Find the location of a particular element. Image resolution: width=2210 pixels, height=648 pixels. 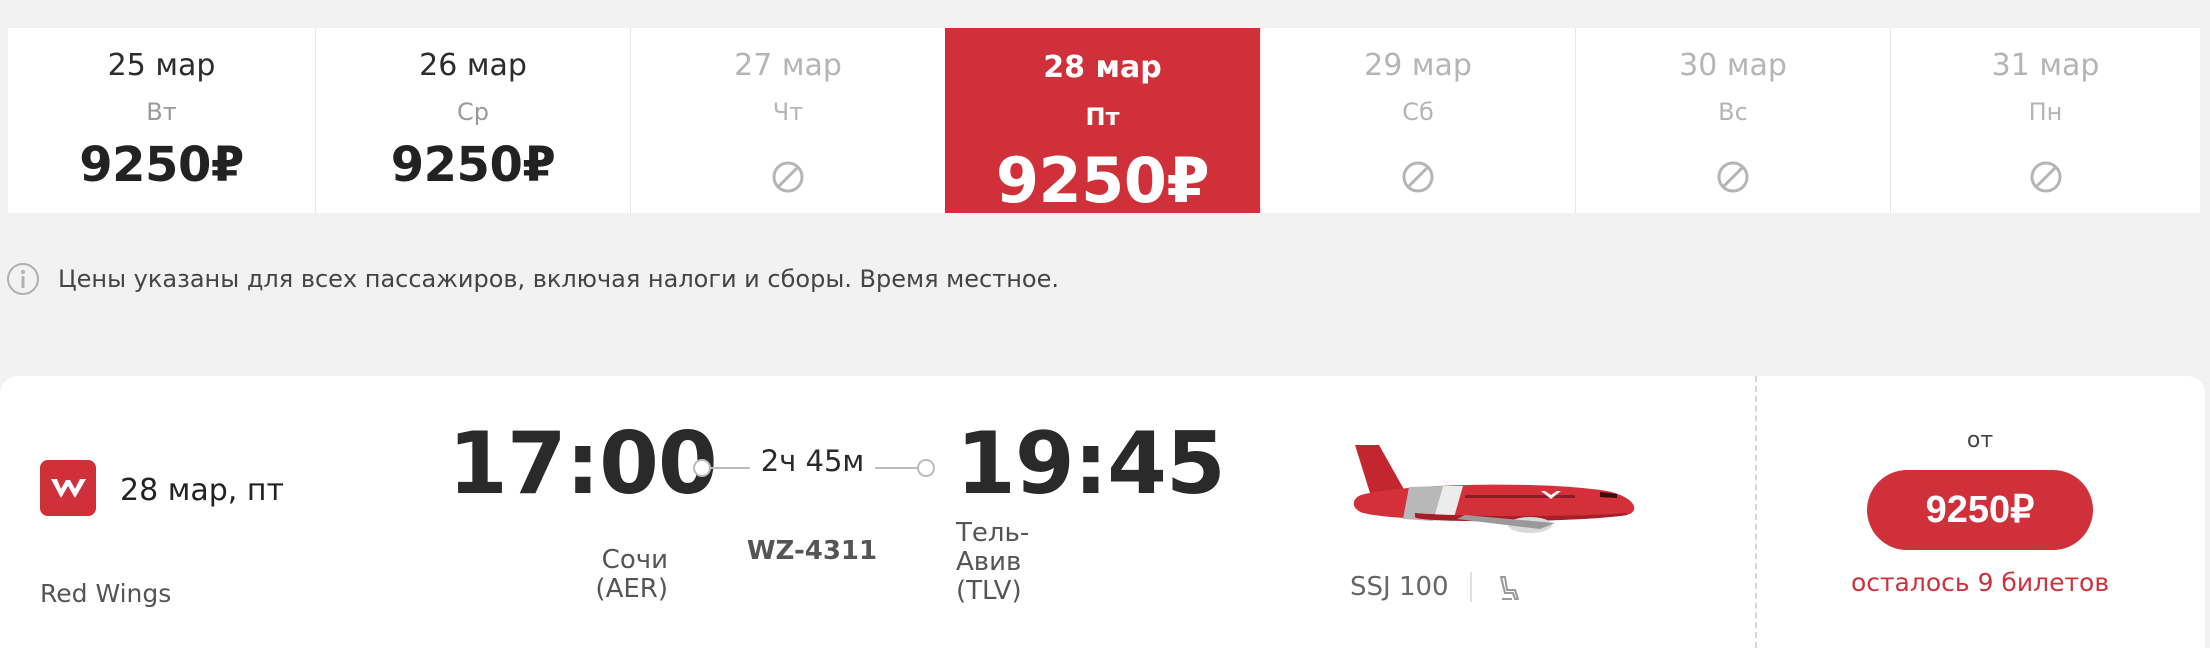

aircraft-image is located at coordinates (1494, 489).